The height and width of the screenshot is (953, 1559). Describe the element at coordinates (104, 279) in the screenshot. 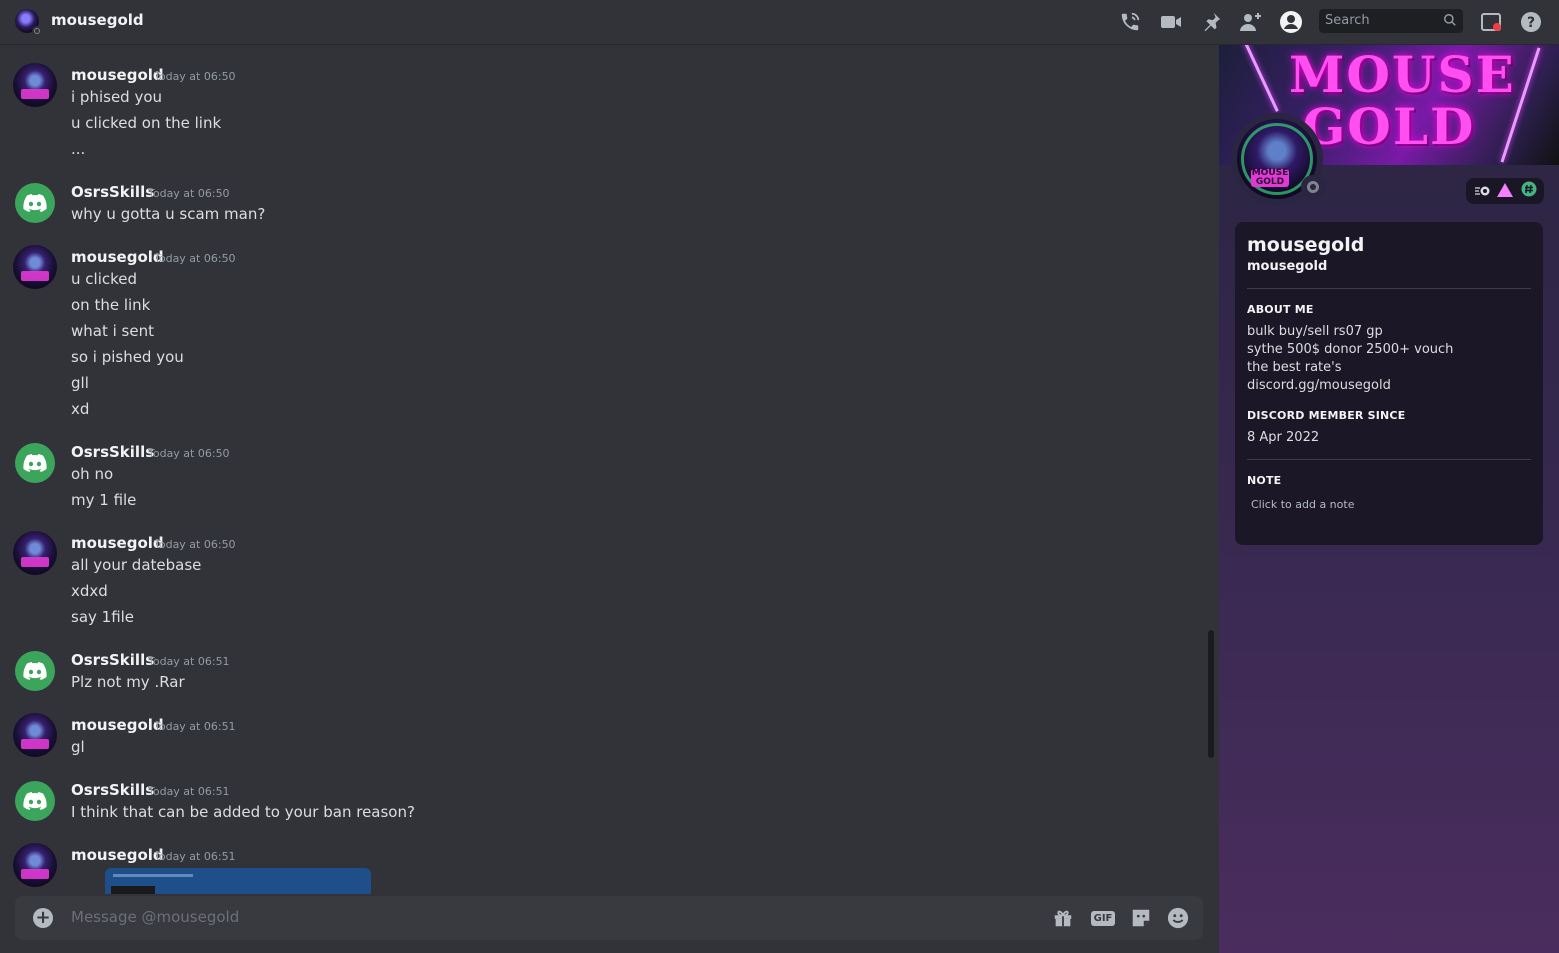

I see `message-line: u clicked` at that location.